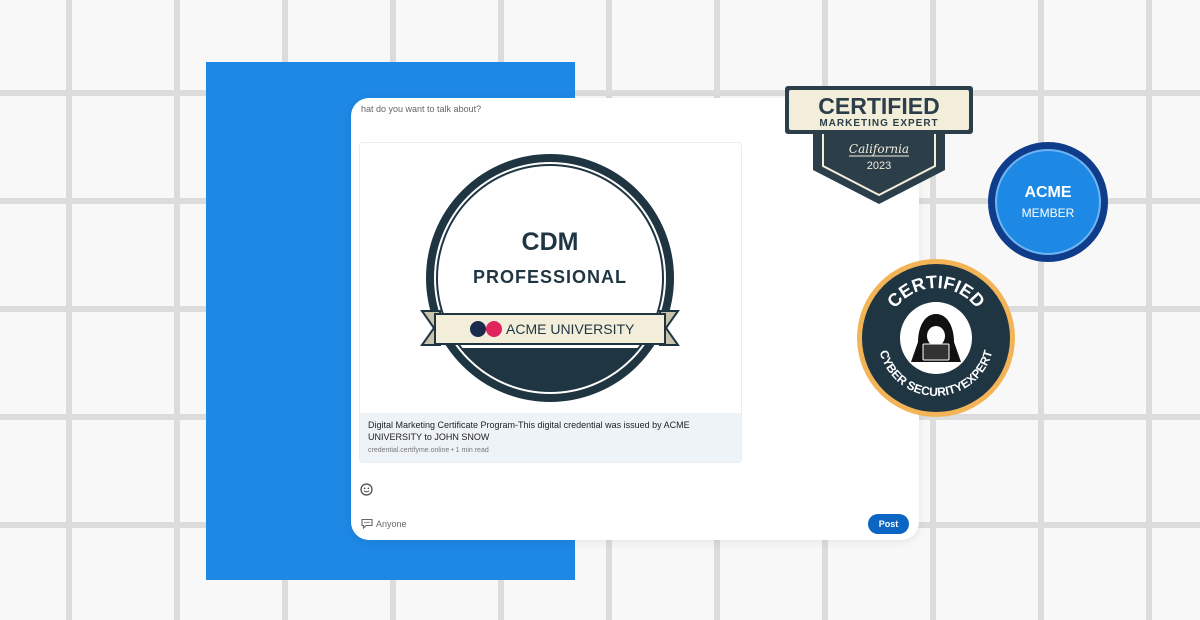  I want to click on acme-subtitle: MEMBER, so click(1048, 213).